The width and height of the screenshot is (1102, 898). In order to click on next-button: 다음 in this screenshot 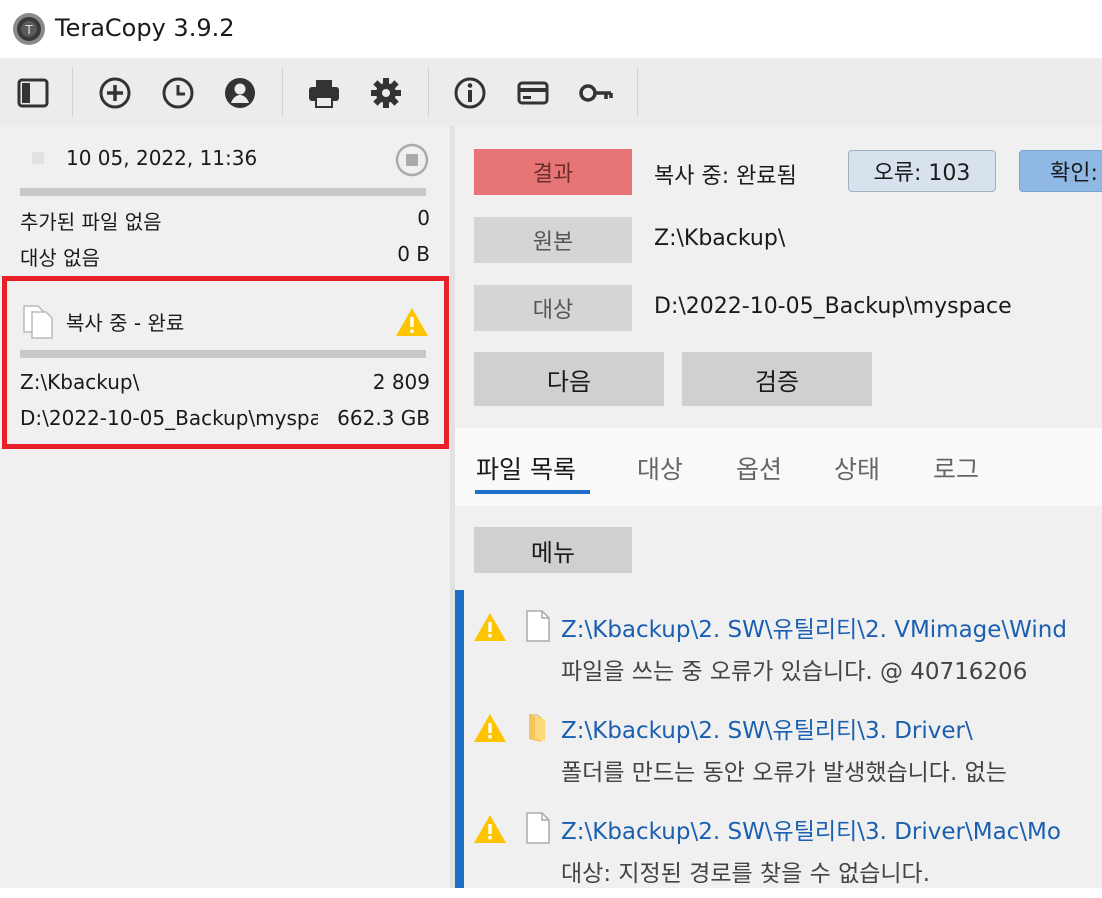, I will do `click(569, 379)`.